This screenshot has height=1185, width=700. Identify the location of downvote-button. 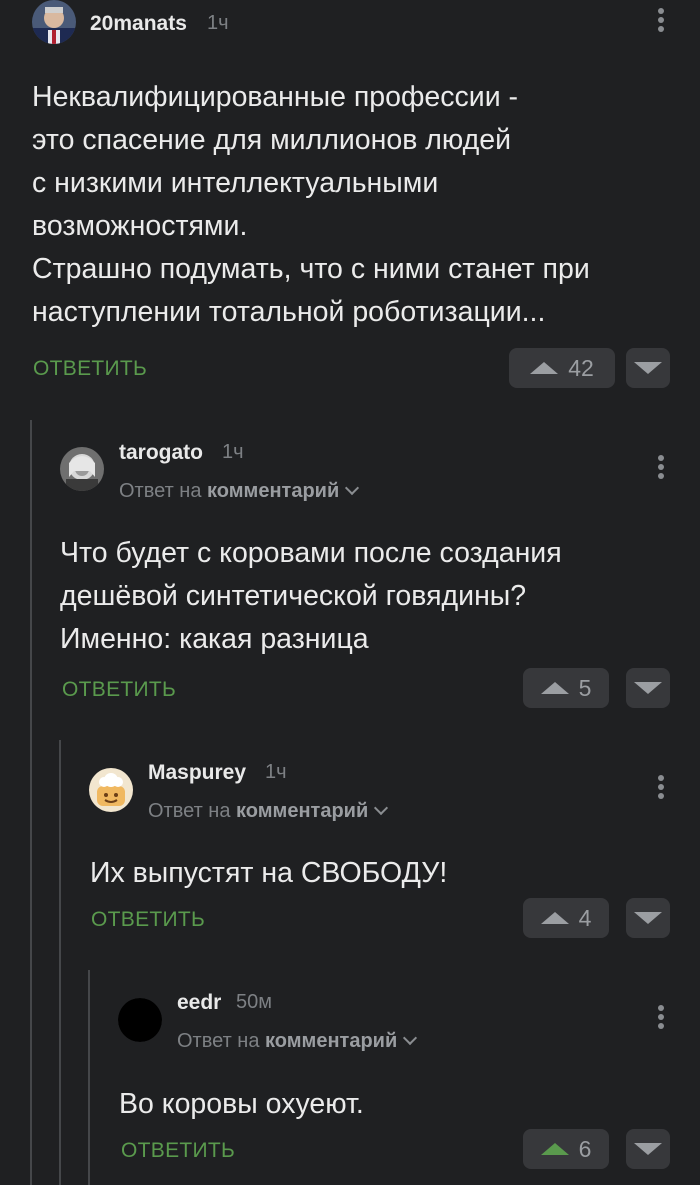
(648, 1149).